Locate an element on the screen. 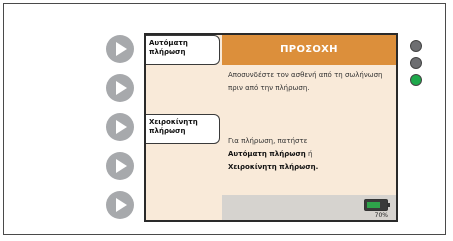 The image size is (453, 241). battery-percent: 70% is located at coordinates (381, 215).